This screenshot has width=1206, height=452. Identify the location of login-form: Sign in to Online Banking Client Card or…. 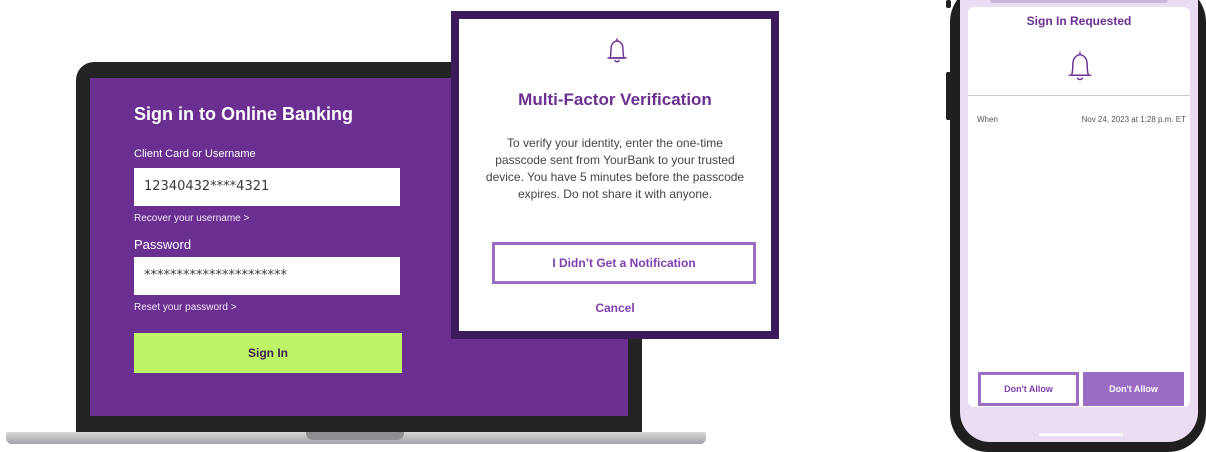
(269, 236).